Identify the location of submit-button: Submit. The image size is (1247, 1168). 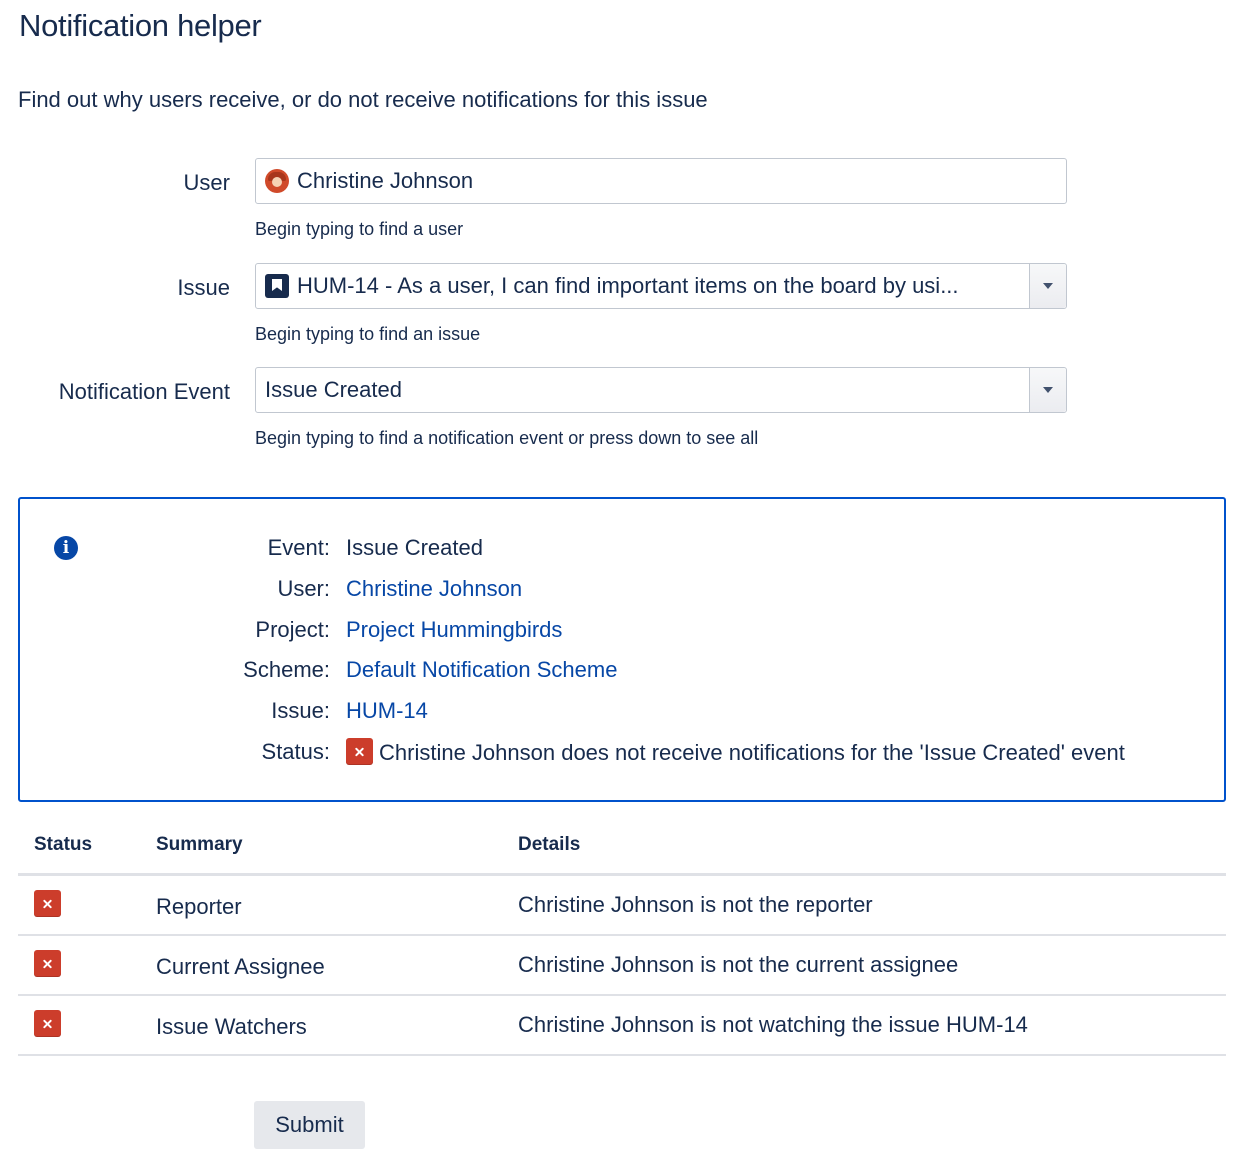
(309, 1125).